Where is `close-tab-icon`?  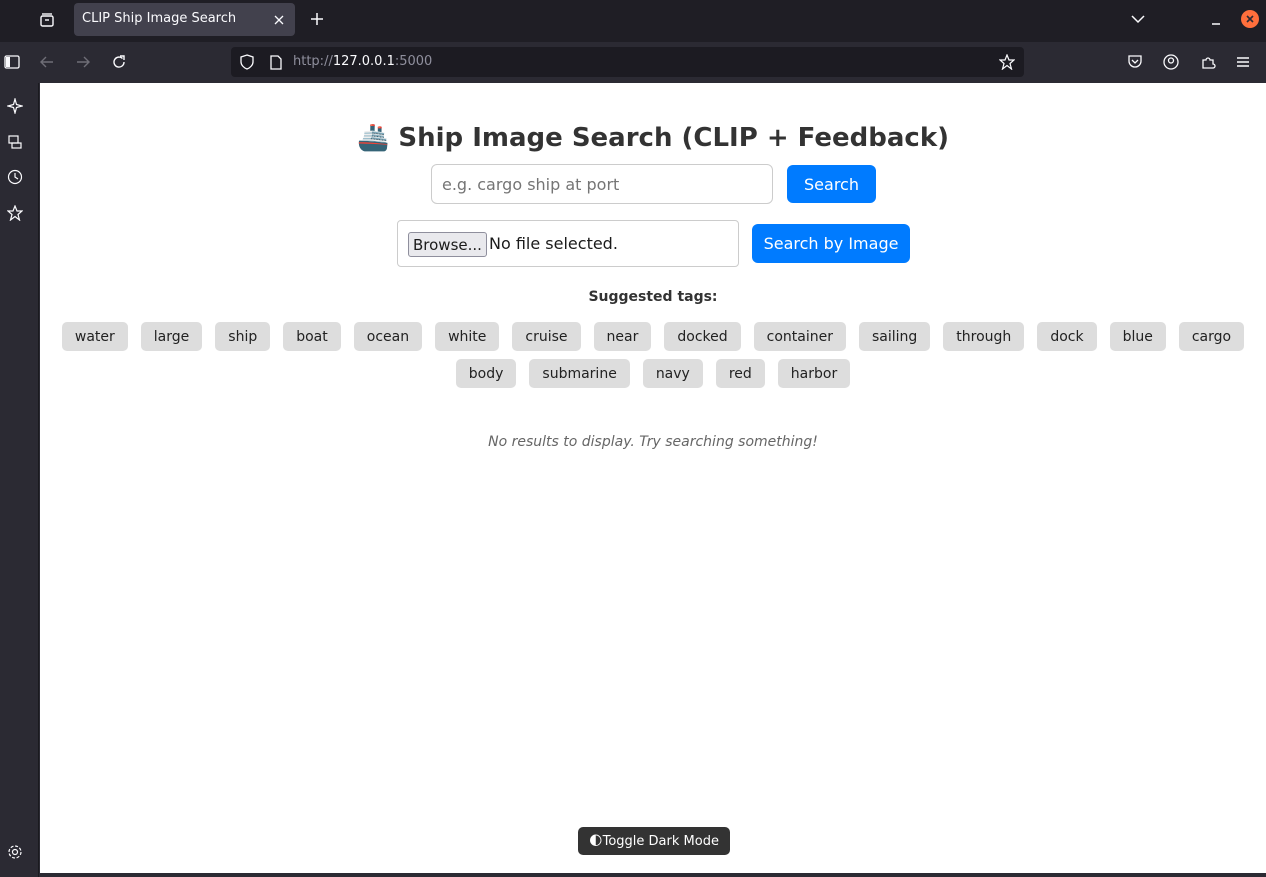
close-tab-icon is located at coordinates (279, 20).